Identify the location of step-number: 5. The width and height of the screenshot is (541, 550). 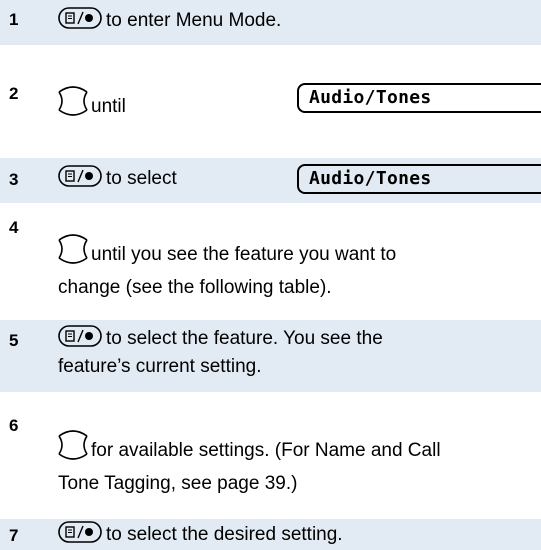
(14, 340).